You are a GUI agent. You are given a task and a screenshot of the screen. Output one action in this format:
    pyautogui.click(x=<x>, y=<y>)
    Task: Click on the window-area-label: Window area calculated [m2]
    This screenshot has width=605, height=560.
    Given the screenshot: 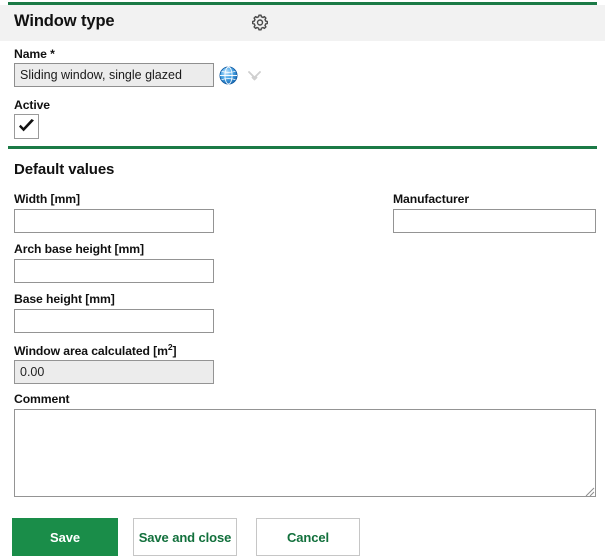 What is the action you would take?
    pyautogui.click(x=95, y=350)
    